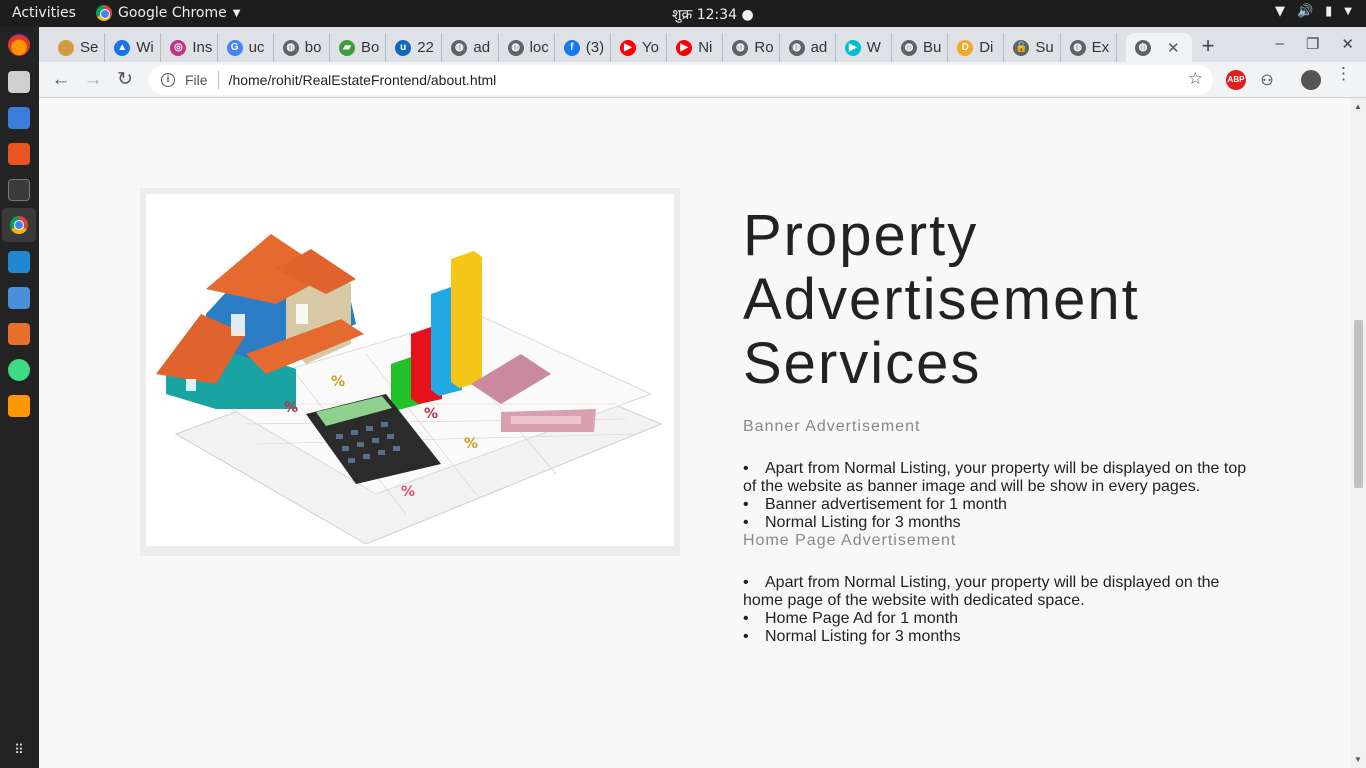  I want to click on tab-label: ad, so click(819, 47).